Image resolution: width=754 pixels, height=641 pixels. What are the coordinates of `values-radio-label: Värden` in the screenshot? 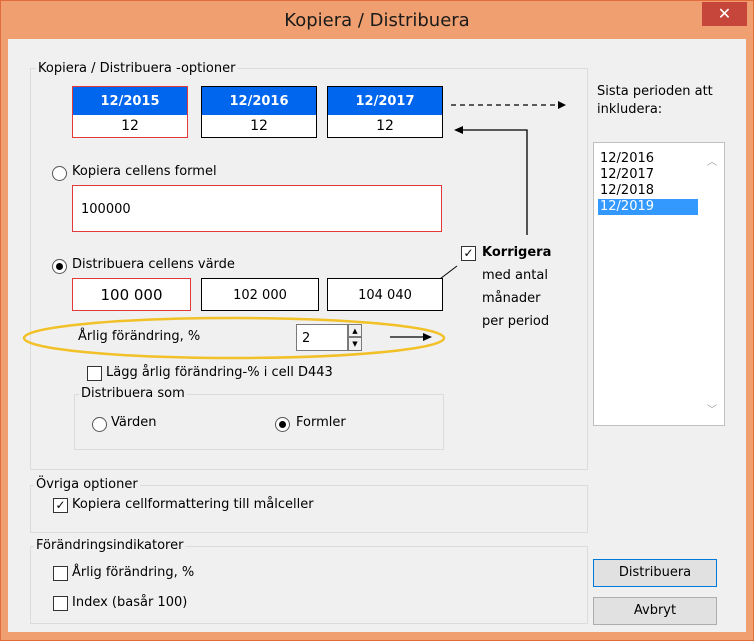 It's located at (134, 422).